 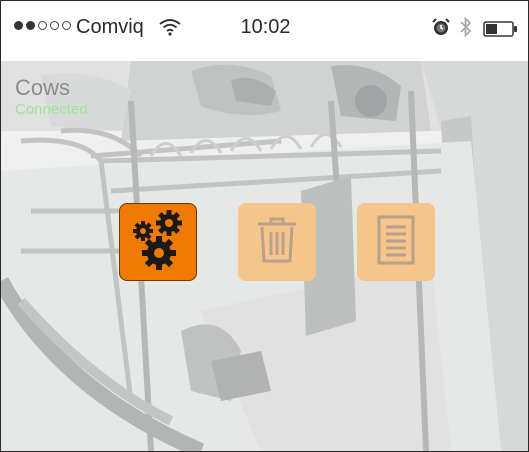 I want to click on settings-button, so click(x=158, y=242).